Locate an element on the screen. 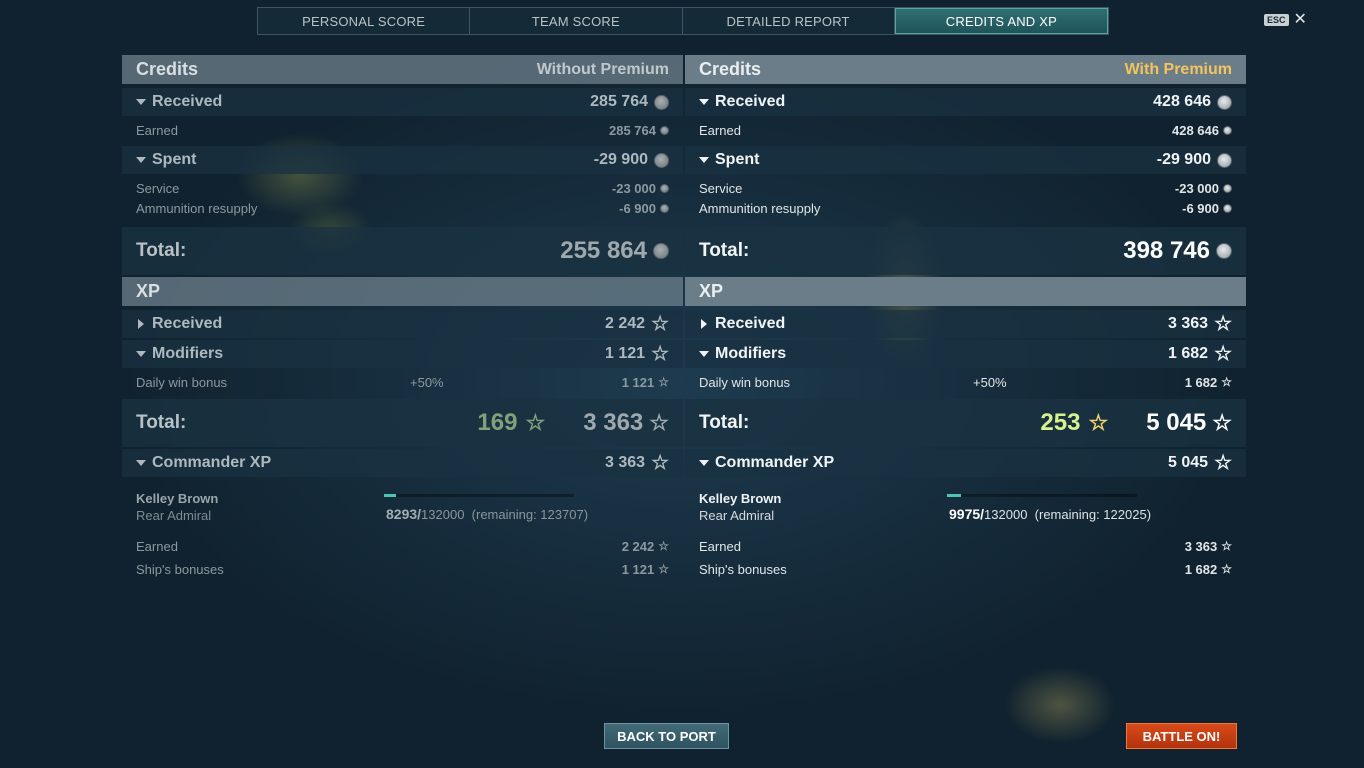  commander-xp-group: Commander XP 3 363 ☆ is located at coordinates (402, 463).